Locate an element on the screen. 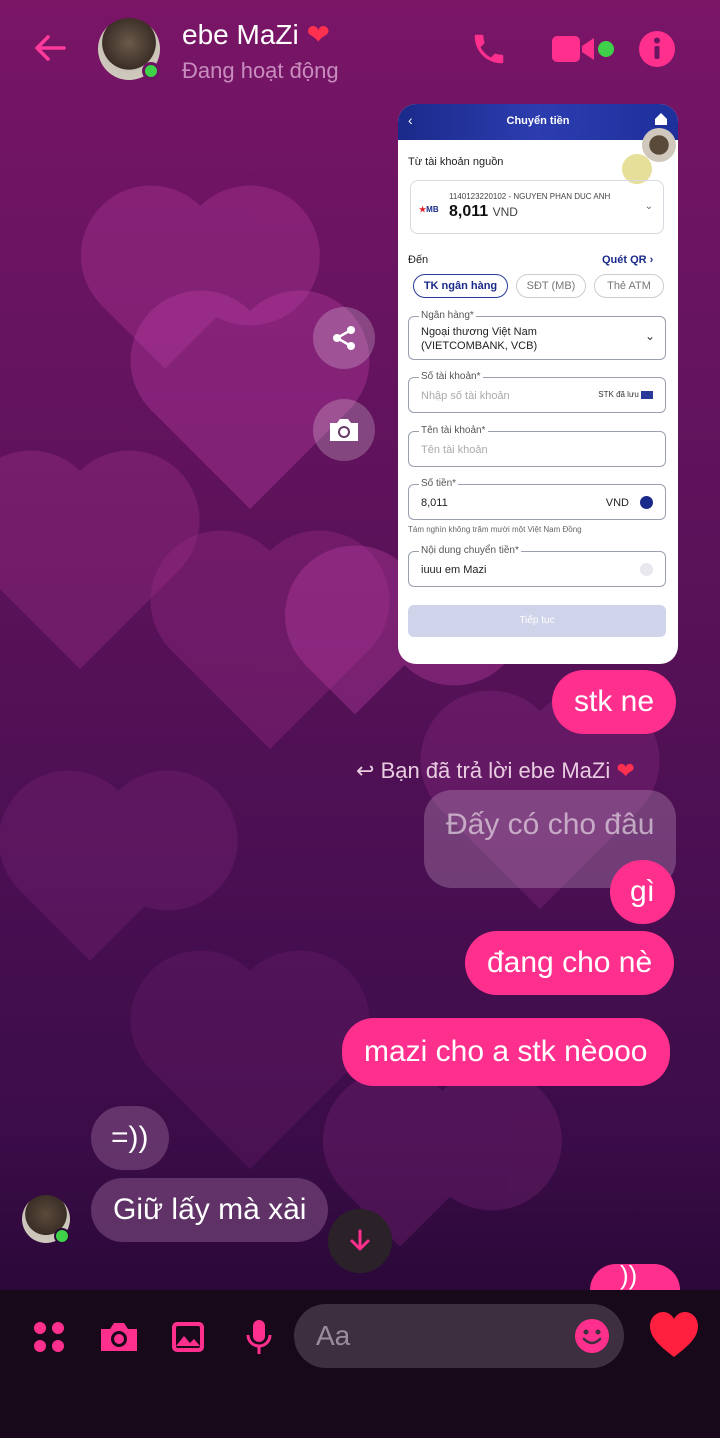 This screenshot has height=1438, width=720. card-avatar is located at coordinates (659, 145).